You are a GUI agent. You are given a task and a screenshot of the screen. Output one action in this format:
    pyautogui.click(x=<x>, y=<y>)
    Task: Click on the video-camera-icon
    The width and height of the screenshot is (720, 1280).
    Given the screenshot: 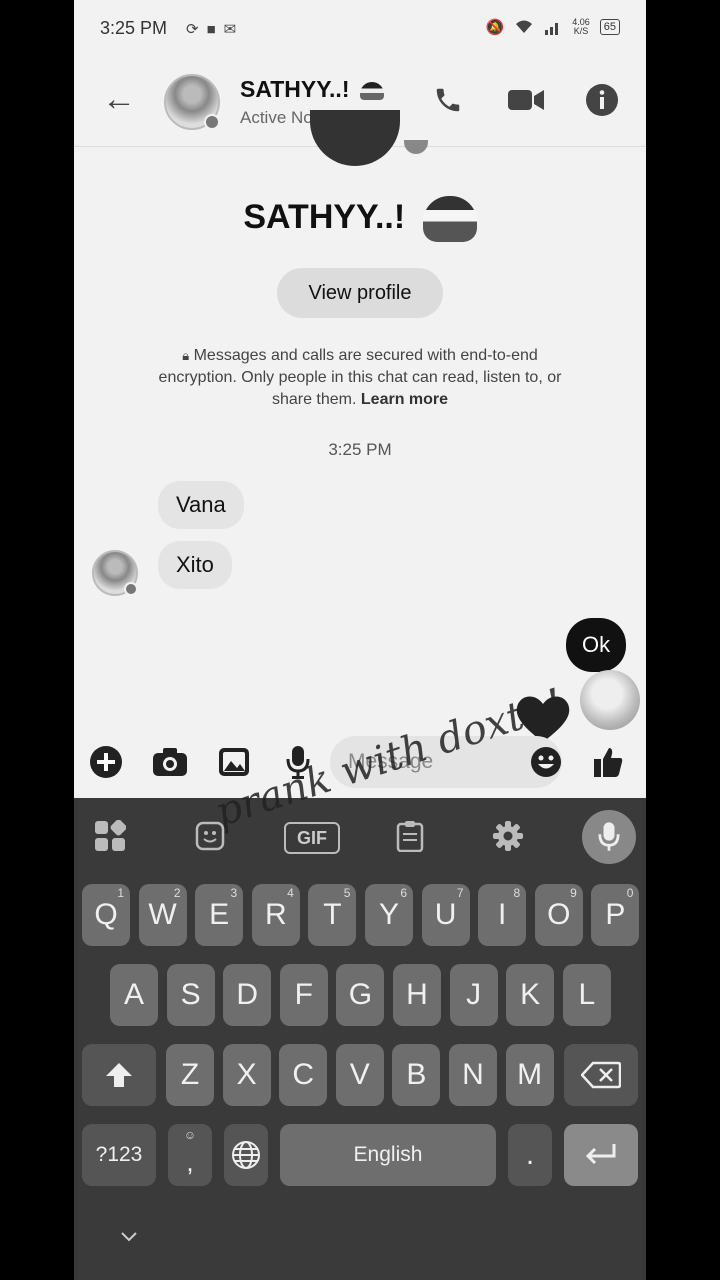 What is the action you would take?
    pyautogui.click(x=526, y=100)
    